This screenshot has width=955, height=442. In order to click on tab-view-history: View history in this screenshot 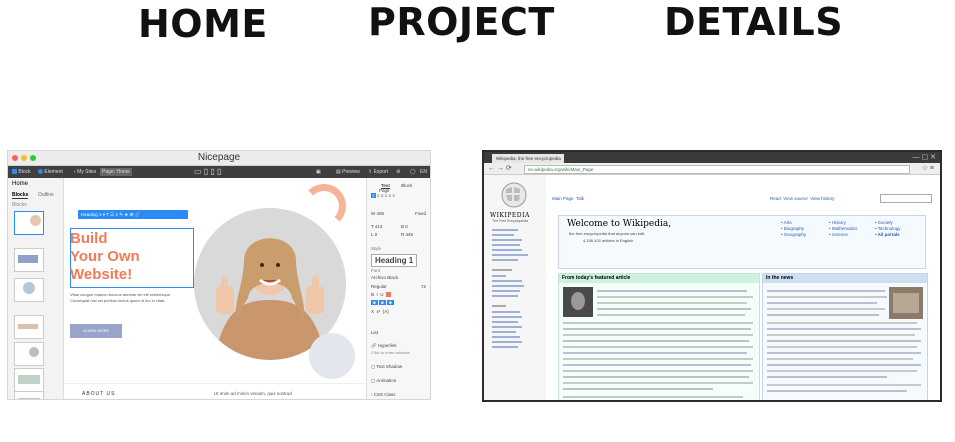, I will do `click(822, 198)`.